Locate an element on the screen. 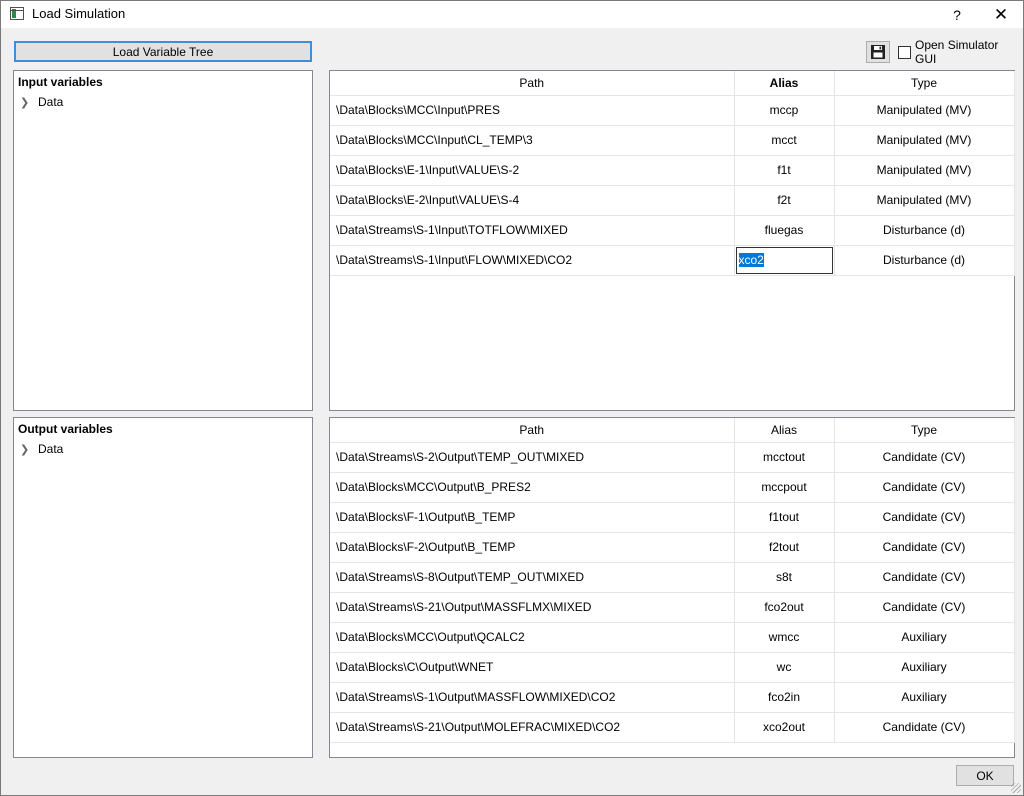  alias-cell: xco2out is located at coordinates (784, 727).